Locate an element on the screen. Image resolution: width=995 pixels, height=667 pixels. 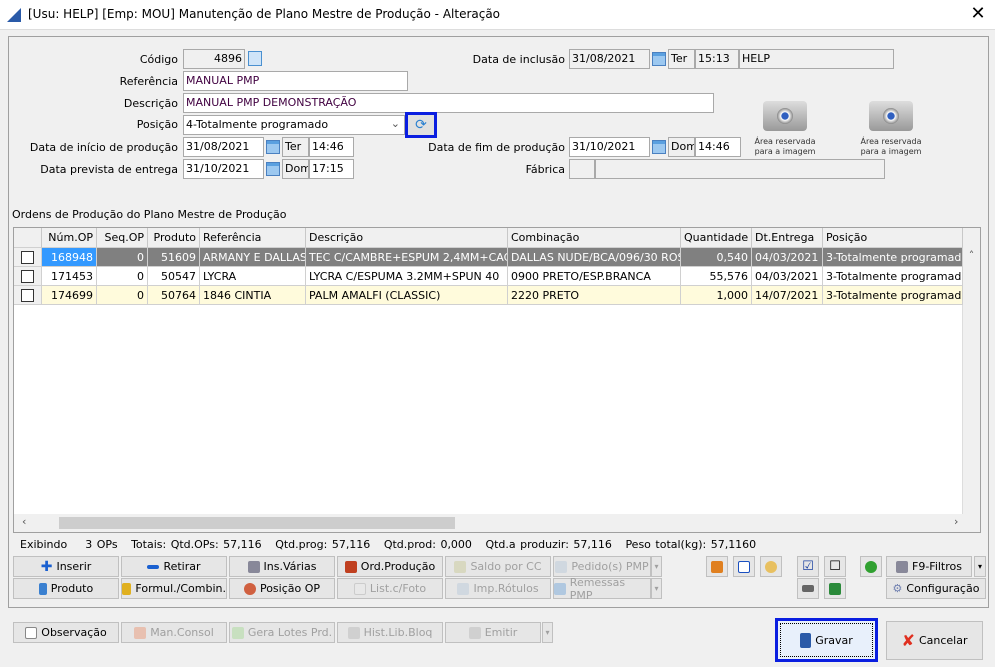
referencia-field: MANUAL PMP is located at coordinates (295, 81).